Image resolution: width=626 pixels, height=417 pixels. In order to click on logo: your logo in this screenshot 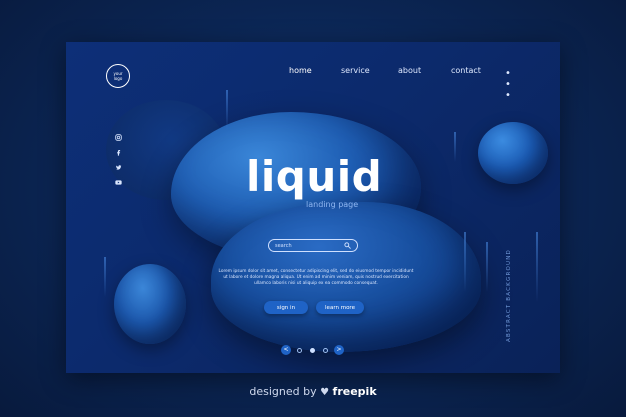, I will do `click(118, 76)`.